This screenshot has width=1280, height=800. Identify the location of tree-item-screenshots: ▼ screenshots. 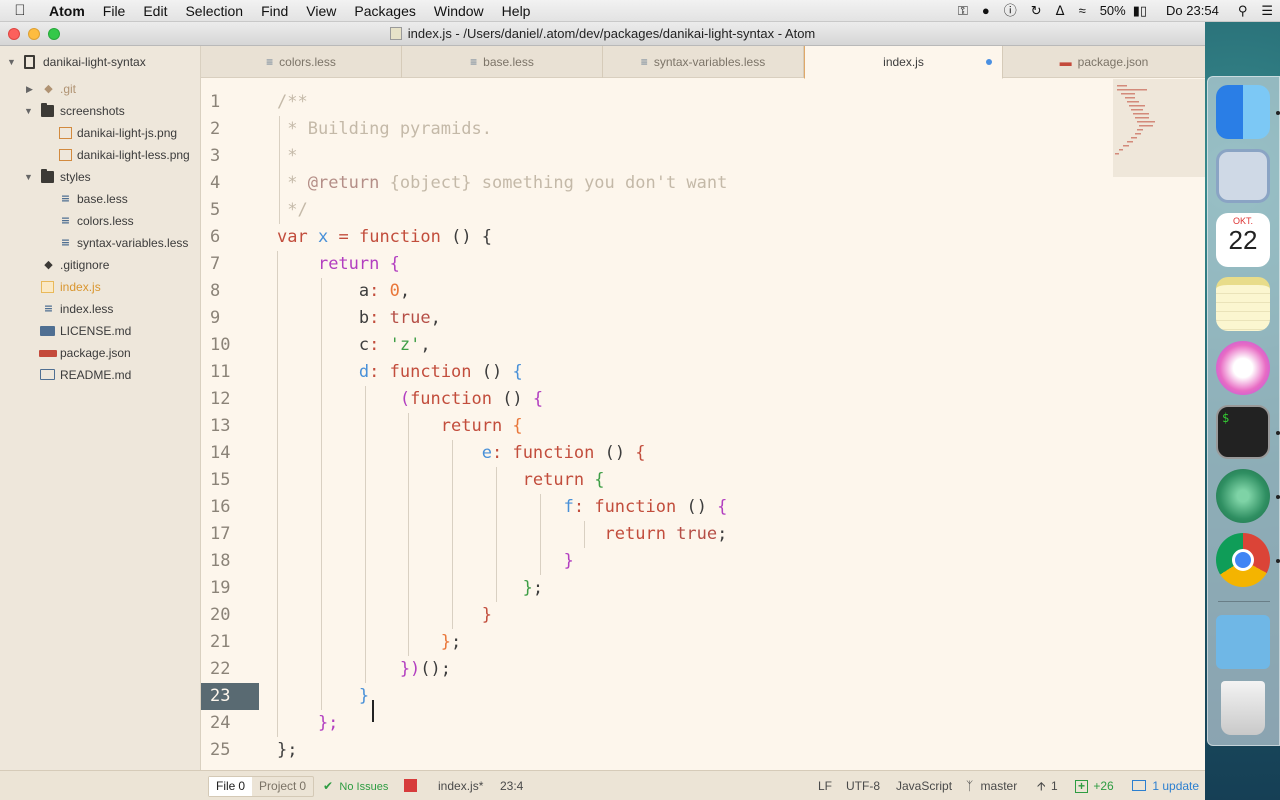
(100, 111).